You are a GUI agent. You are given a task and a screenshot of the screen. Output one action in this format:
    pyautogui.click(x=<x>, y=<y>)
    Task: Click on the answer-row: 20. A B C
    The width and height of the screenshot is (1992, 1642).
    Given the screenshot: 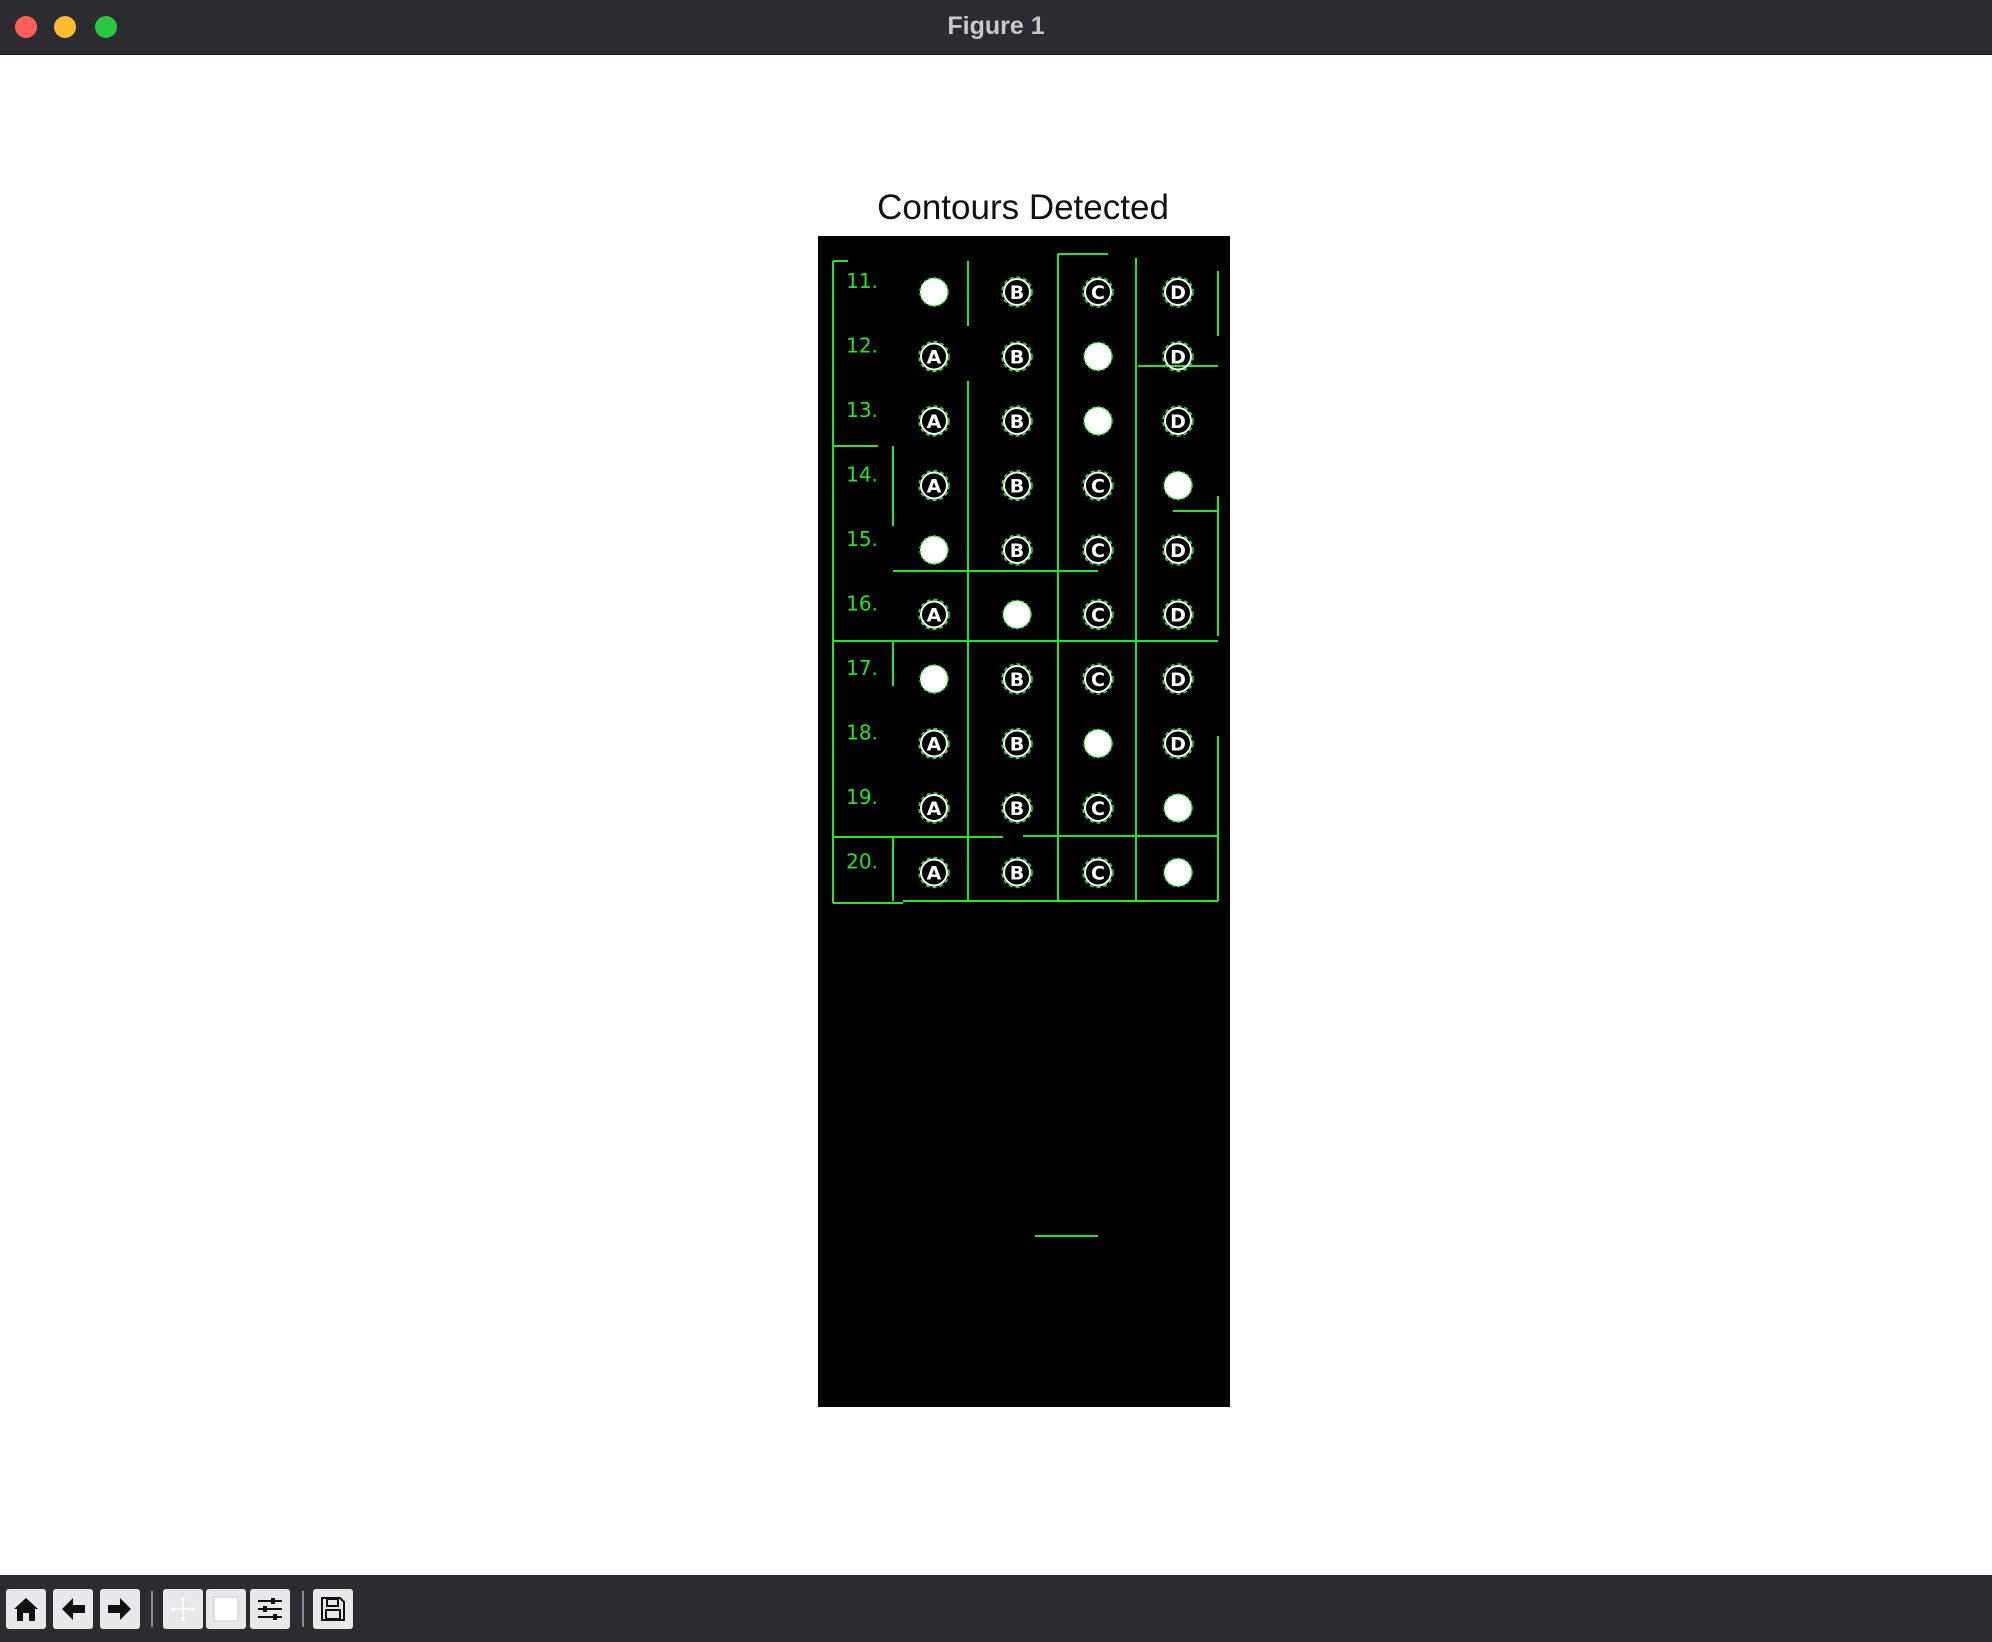 What is the action you would take?
    pyautogui.click(x=1019, y=869)
    